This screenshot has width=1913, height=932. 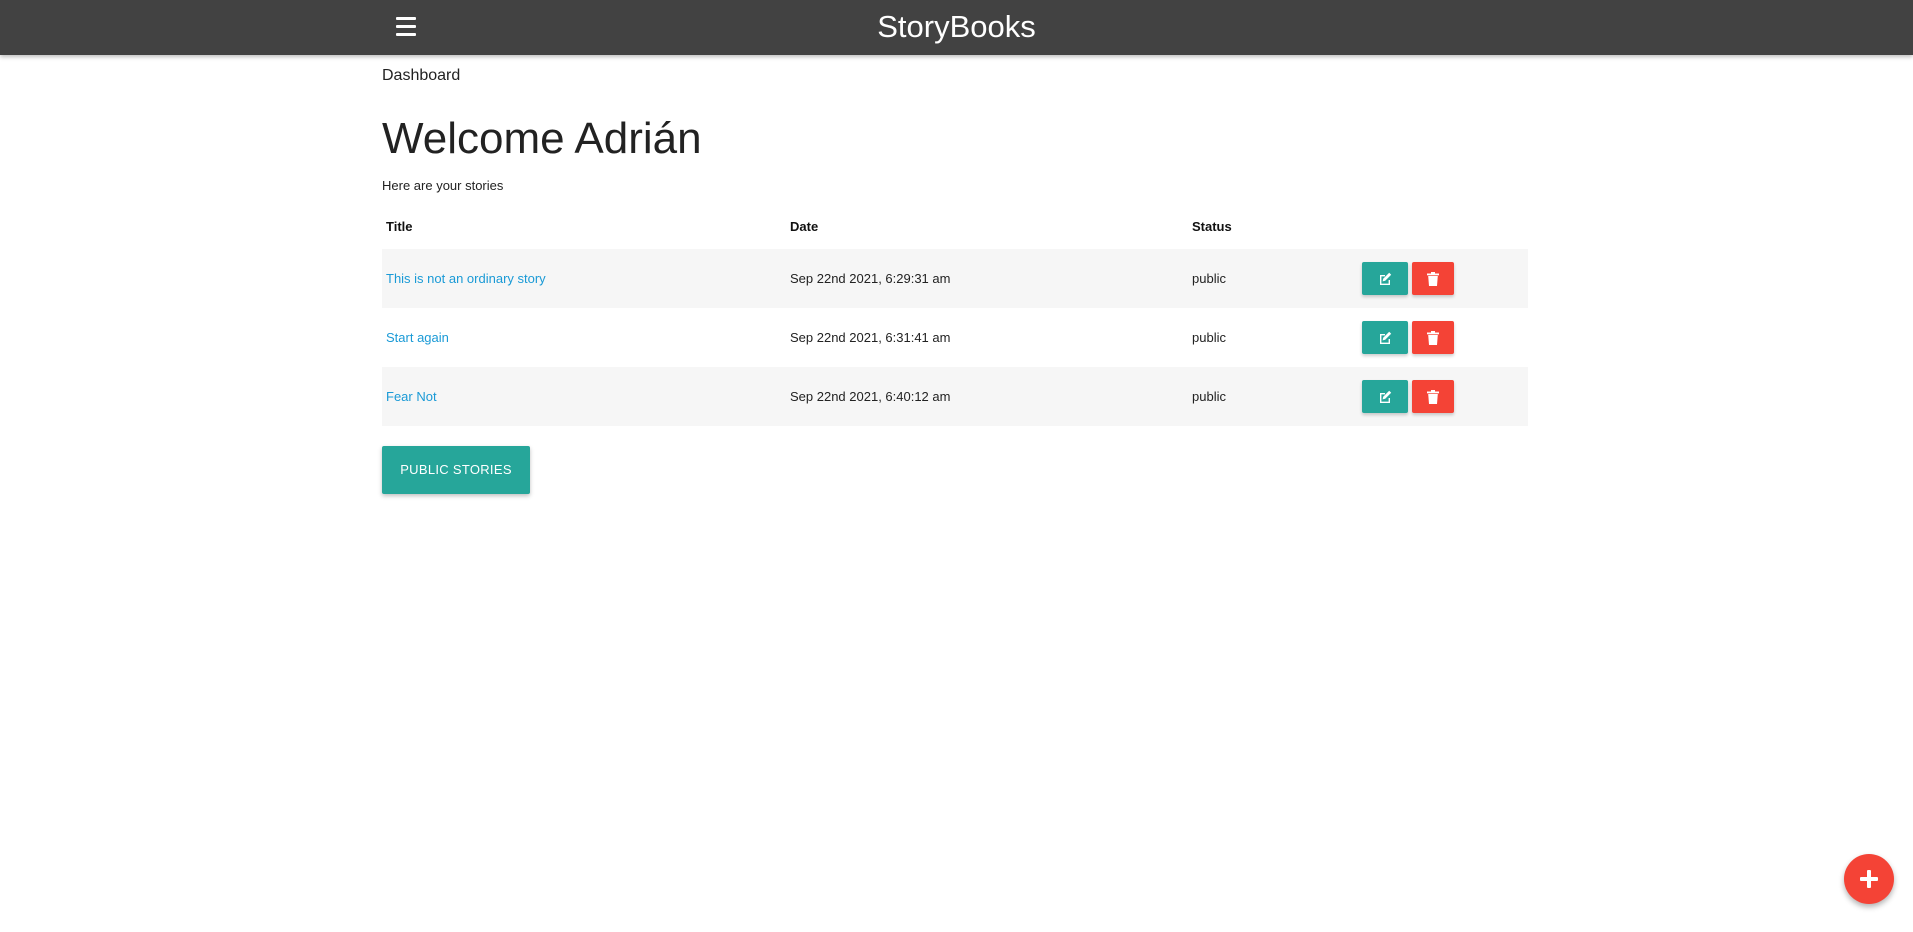 I want to click on add-story-fab, so click(x=1869, y=879).